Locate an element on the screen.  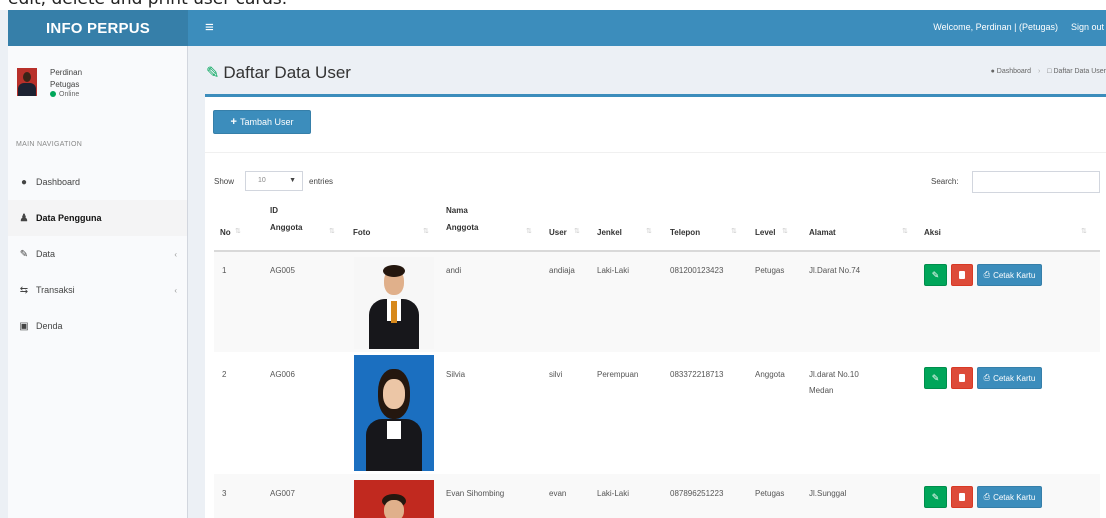
column-header-id: ID Anggota is located at coordinates (286, 219).